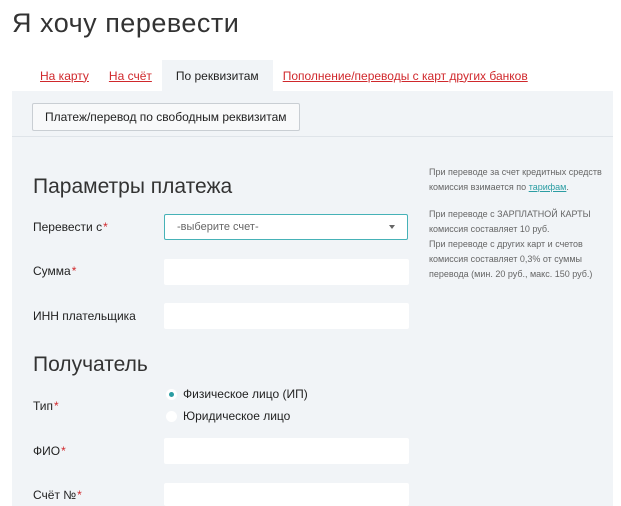 The width and height of the screenshot is (621, 506). What do you see at coordinates (312, 114) in the screenshot?
I see `subbar: Платеж/перевод по свободным реквизитам` at bounding box center [312, 114].